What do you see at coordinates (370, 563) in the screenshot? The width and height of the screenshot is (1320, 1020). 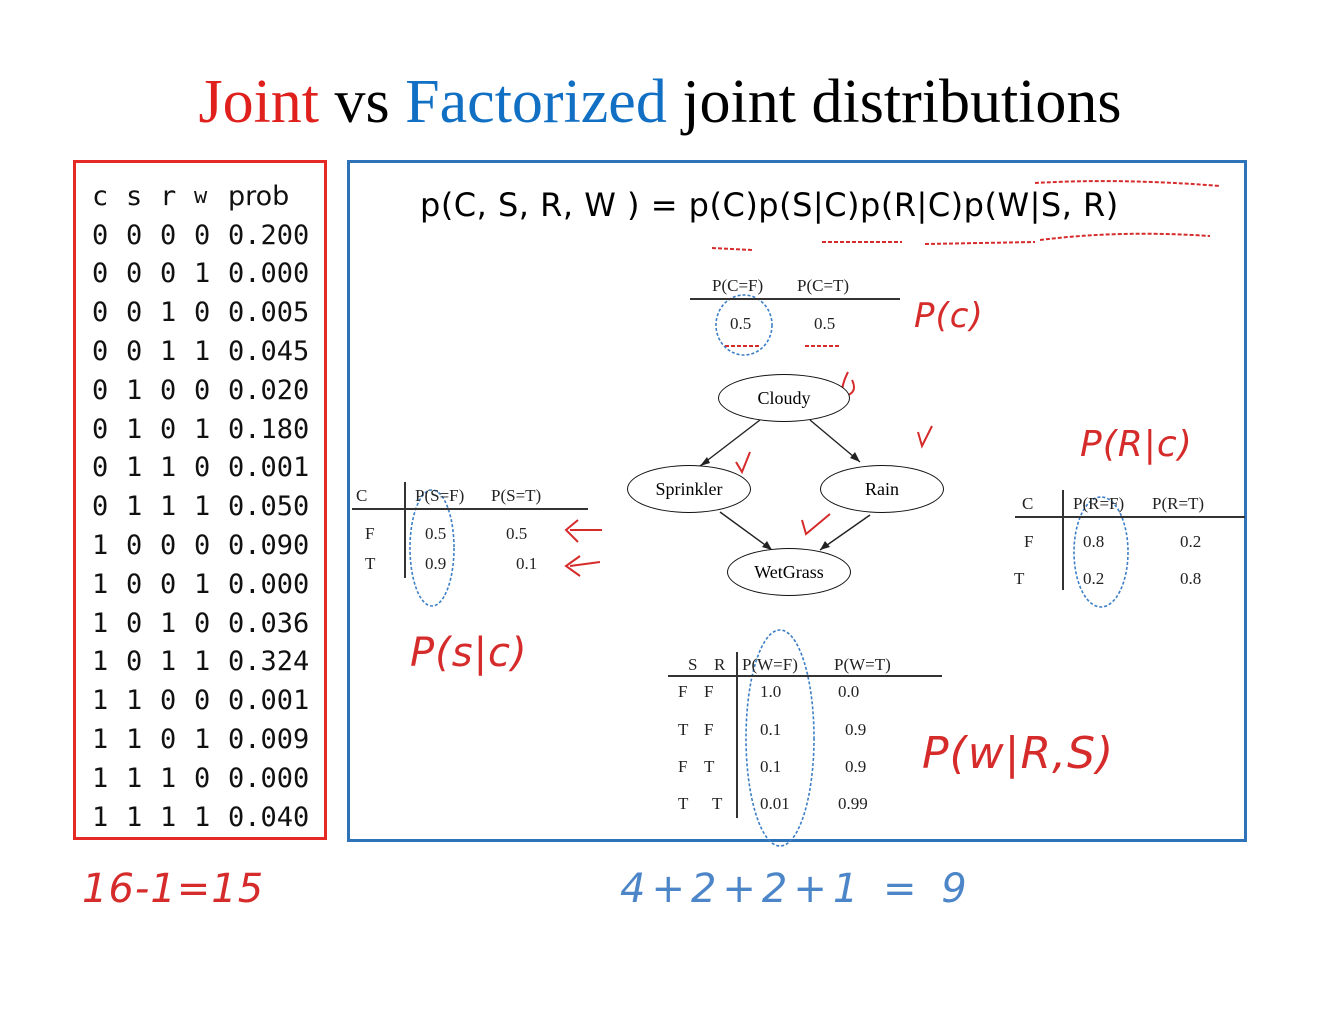 I see `cpt-s-row2-c: T` at bounding box center [370, 563].